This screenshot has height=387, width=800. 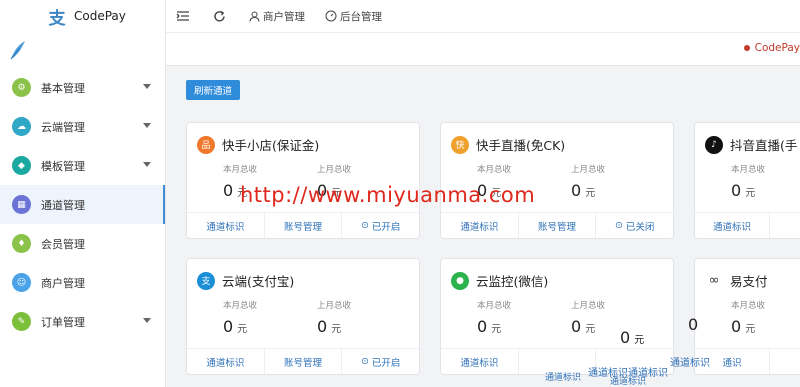 What do you see at coordinates (63, 244) in the screenshot?
I see `sidebar-item-label: 会员管理` at bounding box center [63, 244].